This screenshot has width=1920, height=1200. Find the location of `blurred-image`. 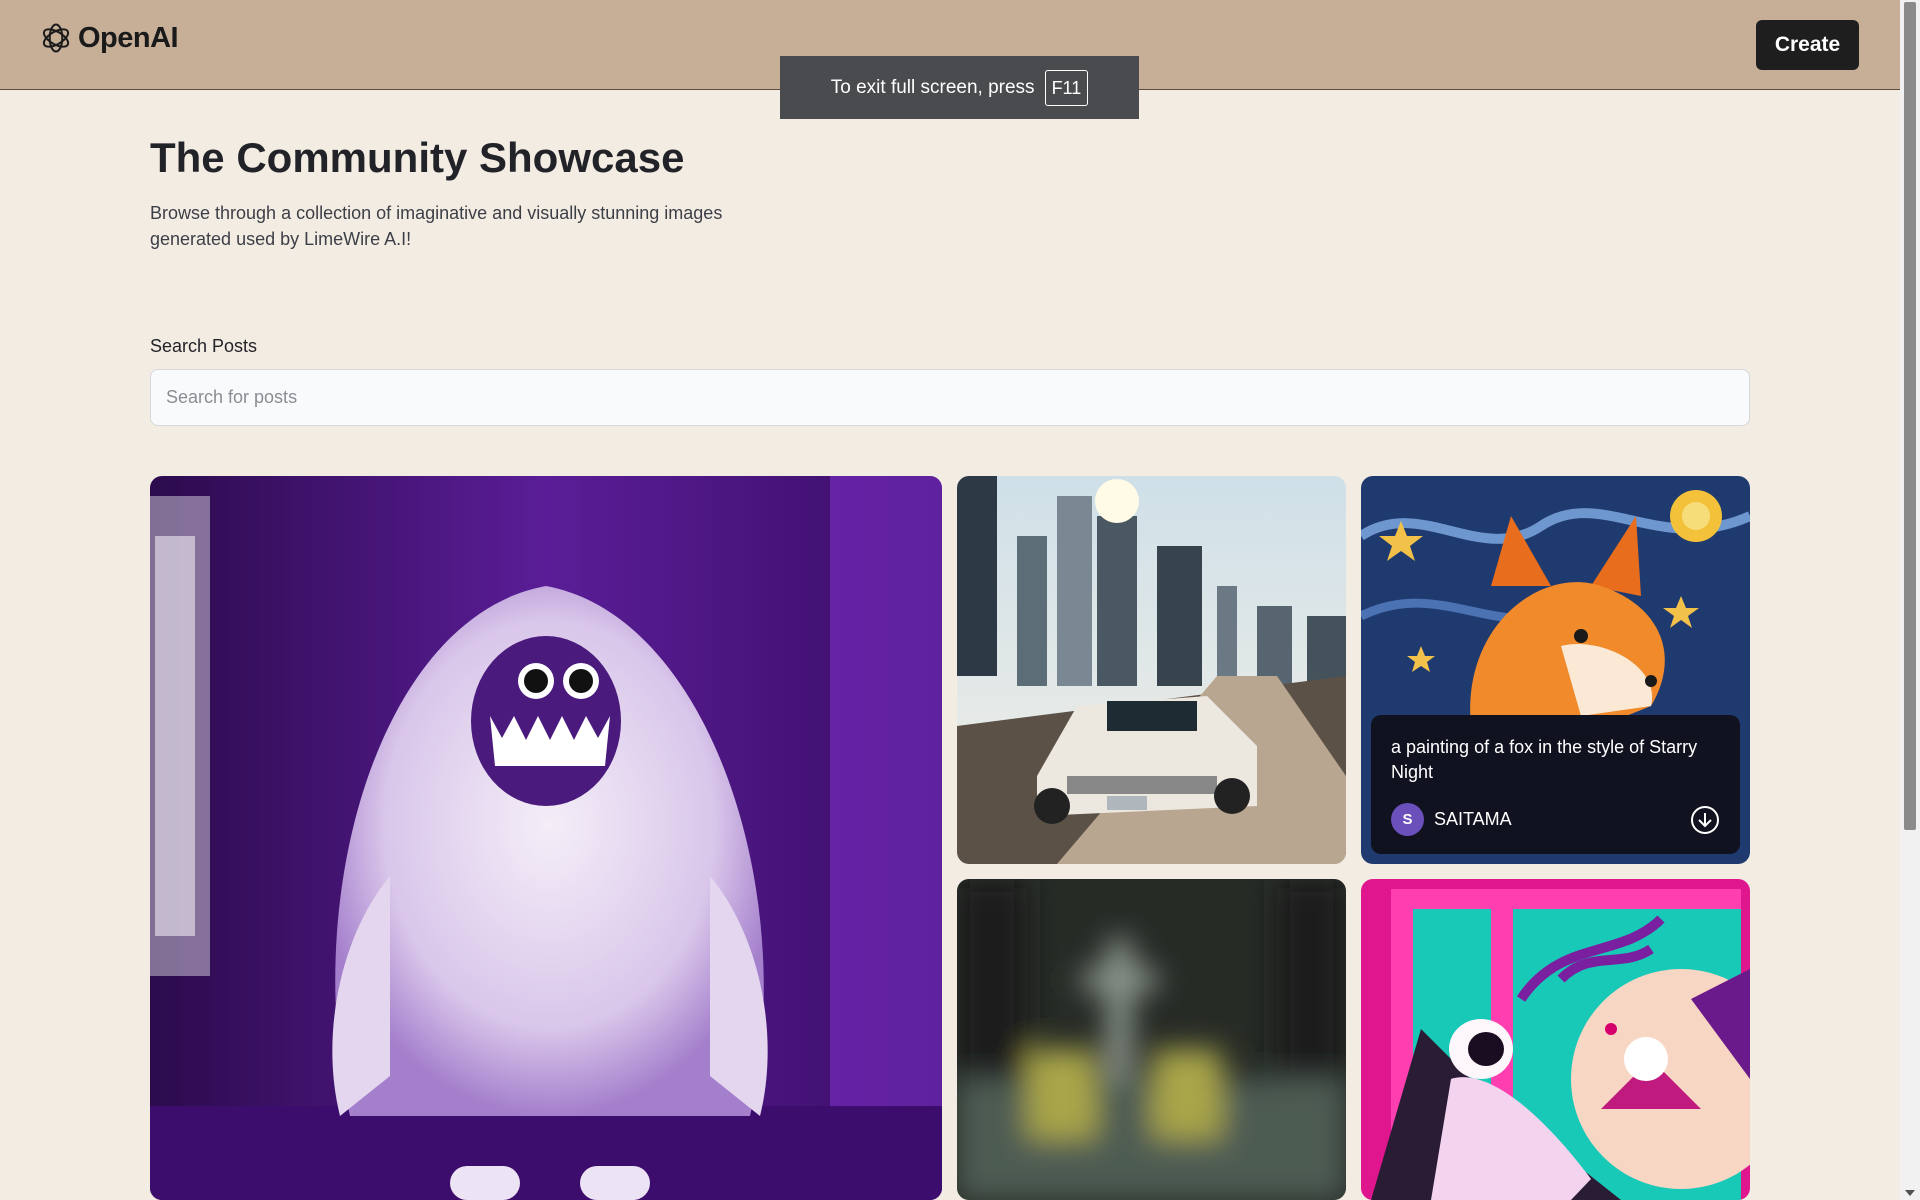

blurred-image is located at coordinates (1151, 1039).